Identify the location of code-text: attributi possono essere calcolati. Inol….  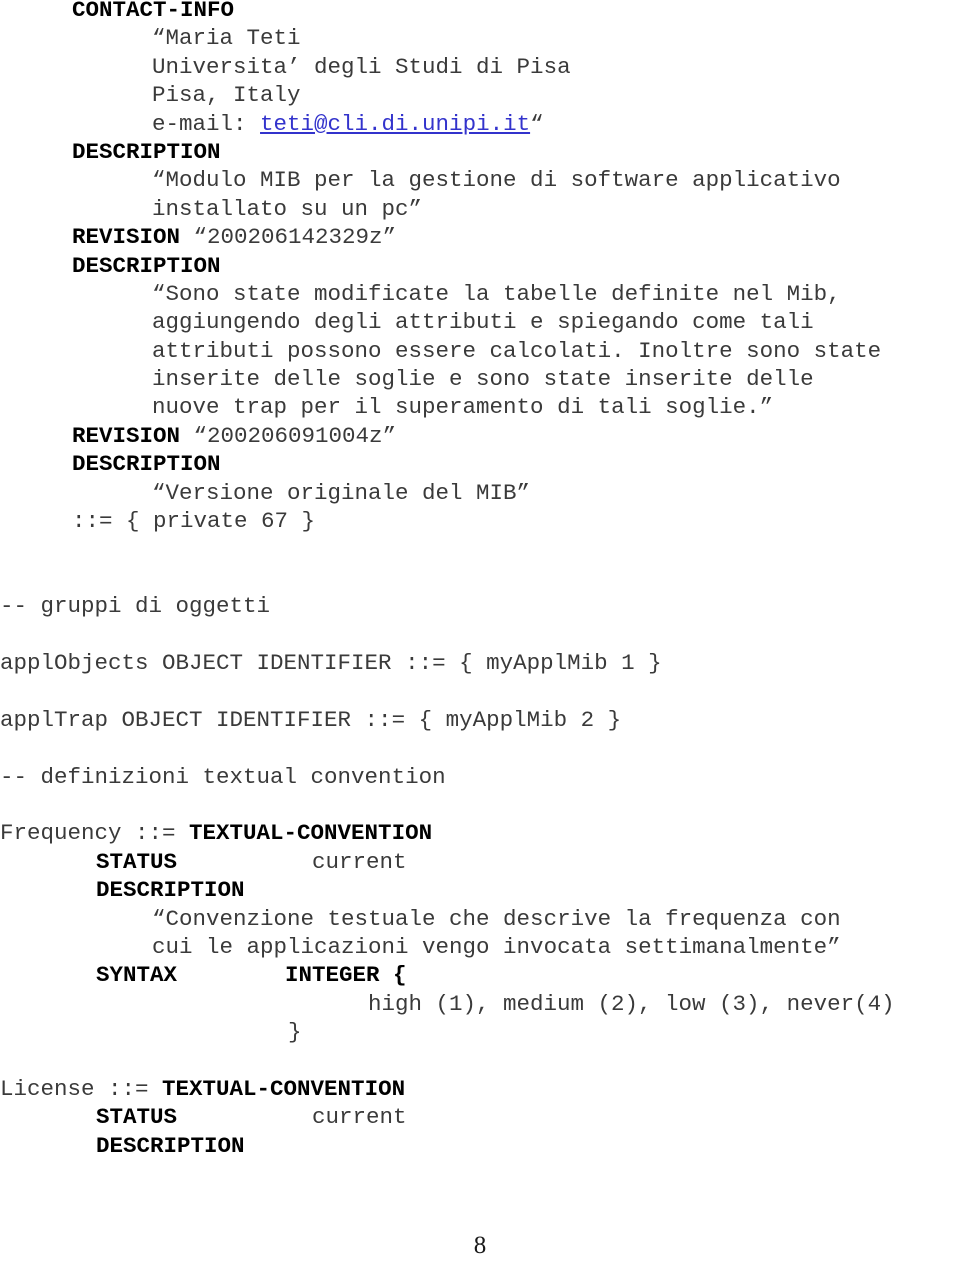
(517, 350).